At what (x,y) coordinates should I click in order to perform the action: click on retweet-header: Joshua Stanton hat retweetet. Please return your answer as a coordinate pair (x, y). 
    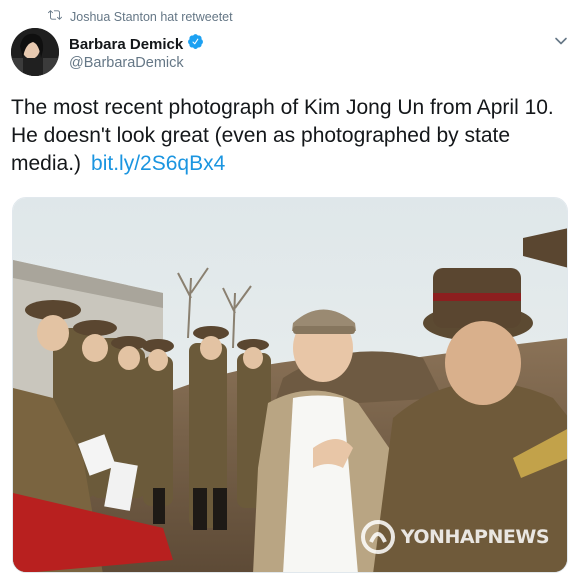
    Looking at the image, I should click on (140, 17).